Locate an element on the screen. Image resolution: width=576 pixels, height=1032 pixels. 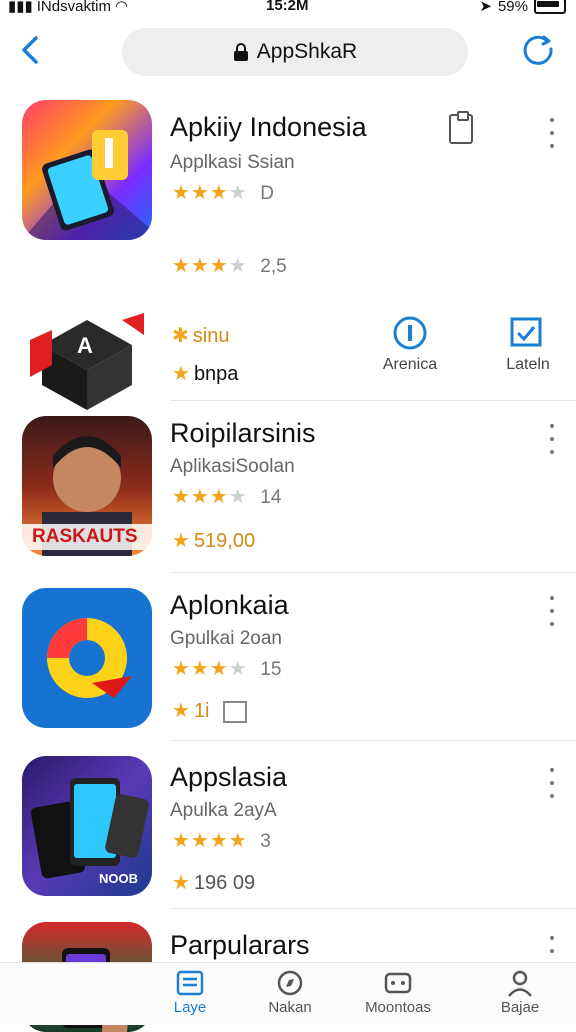
action-label: Lateln is located at coordinates (528, 364).